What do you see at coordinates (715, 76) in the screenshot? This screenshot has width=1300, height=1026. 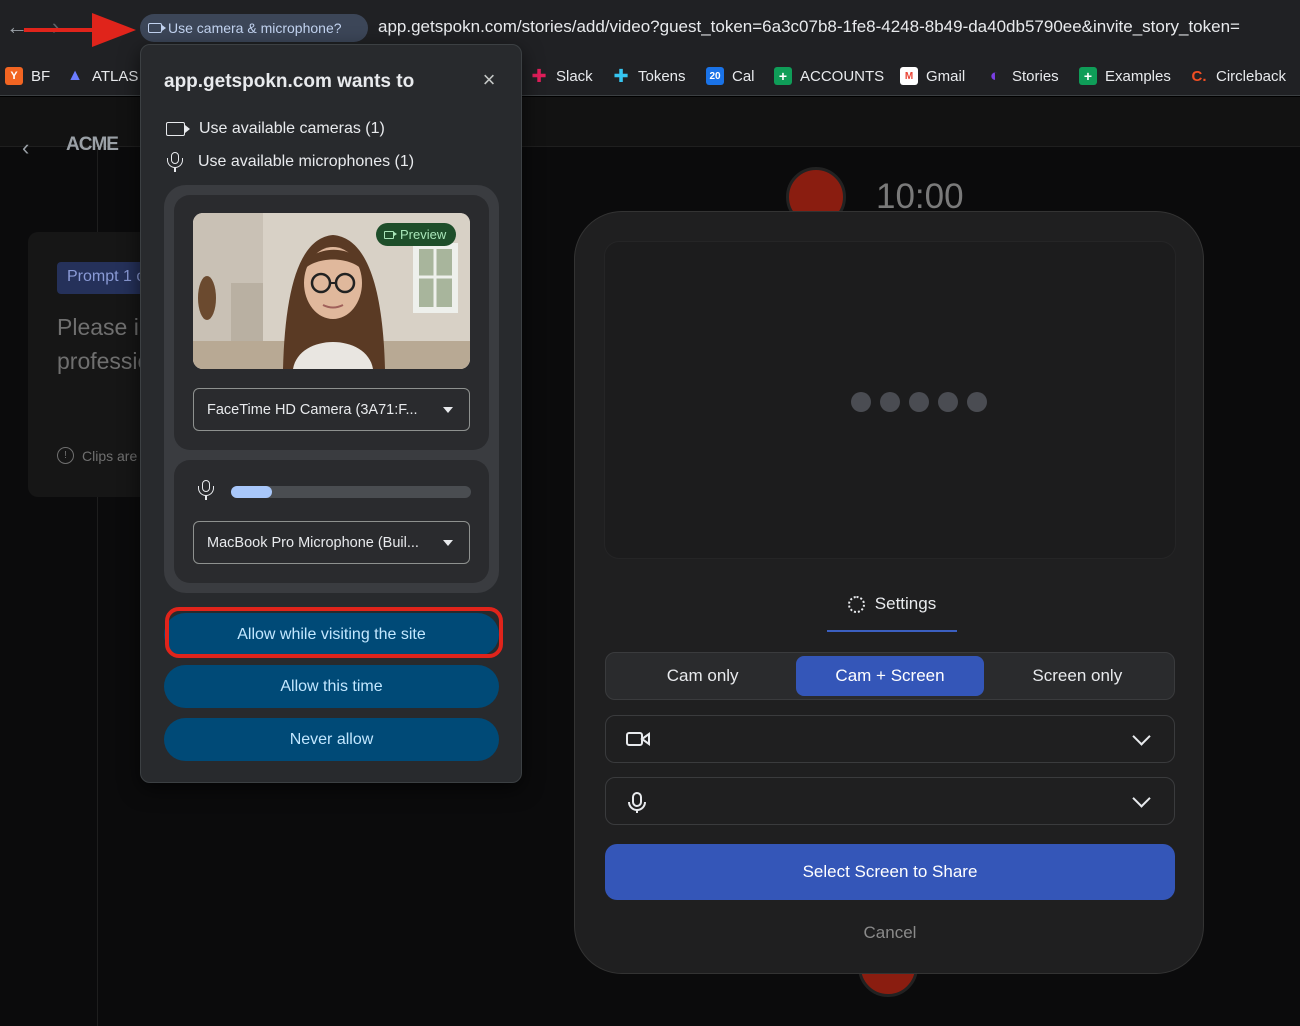 I see `calendar-icon: 20` at bounding box center [715, 76].